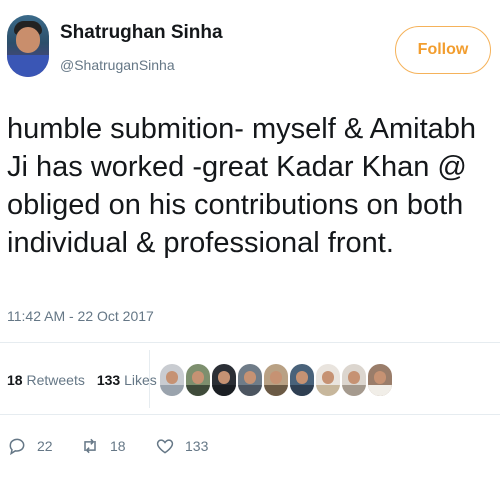 Image resolution: width=500 pixels, height=500 pixels. Describe the element at coordinates (181, 446) in the screenshot. I see `like-action: 133` at that location.